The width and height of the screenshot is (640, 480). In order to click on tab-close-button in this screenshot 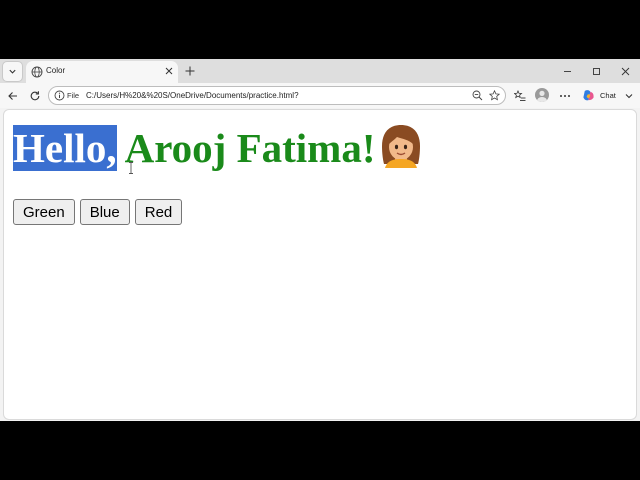, I will do `click(169, 71)`.